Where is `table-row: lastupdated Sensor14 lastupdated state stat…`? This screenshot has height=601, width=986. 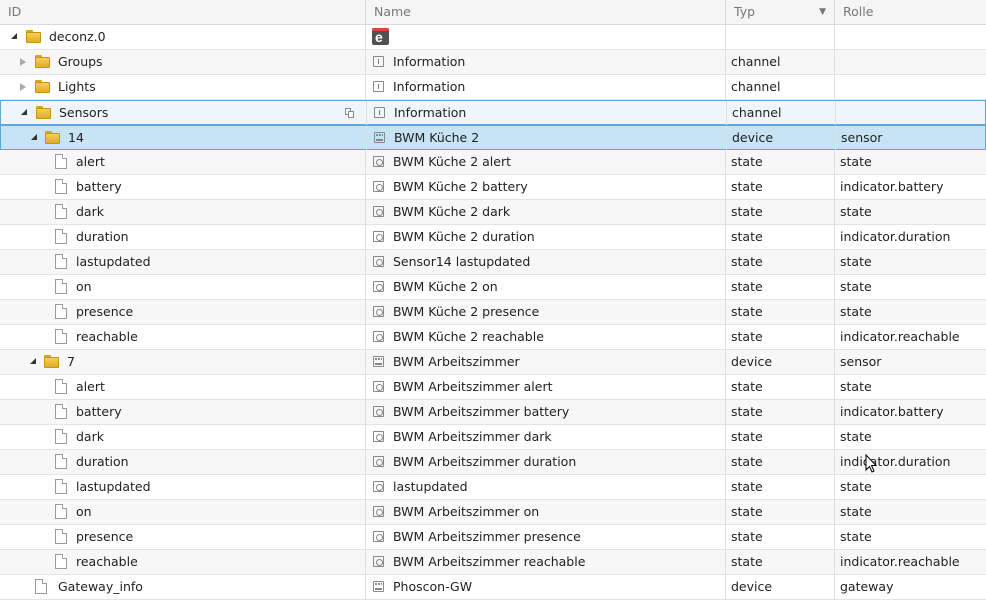 table-row: lastupdated Sensor14 lastupdated state stat… is located at coordinates (493, 262).